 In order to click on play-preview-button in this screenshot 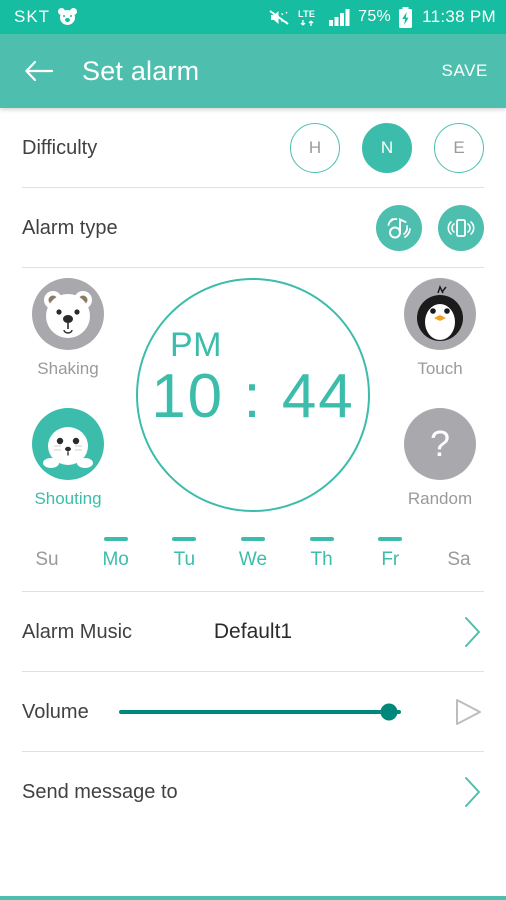, I will do `click(468, 712)`.